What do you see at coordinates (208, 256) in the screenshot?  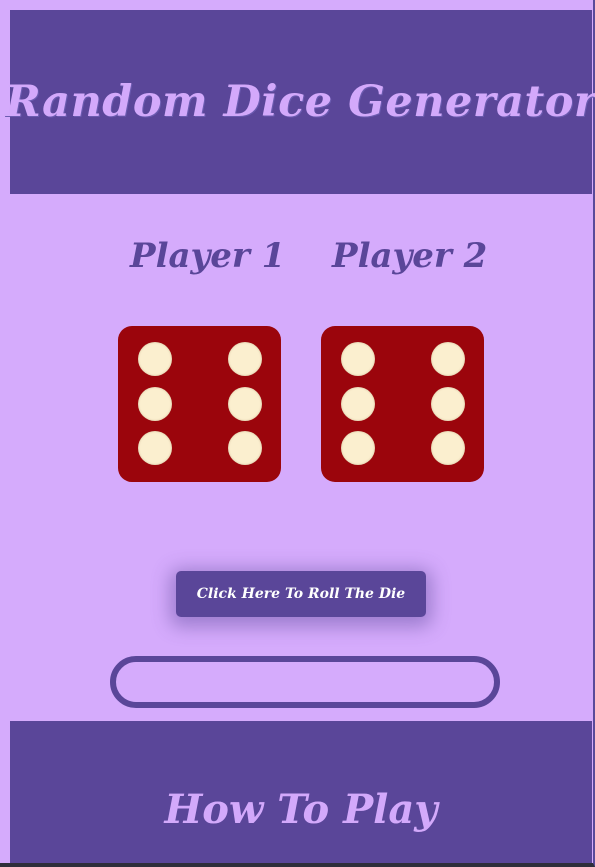 I see `player-1-label: Player 1` at bounding box center [208, 256].